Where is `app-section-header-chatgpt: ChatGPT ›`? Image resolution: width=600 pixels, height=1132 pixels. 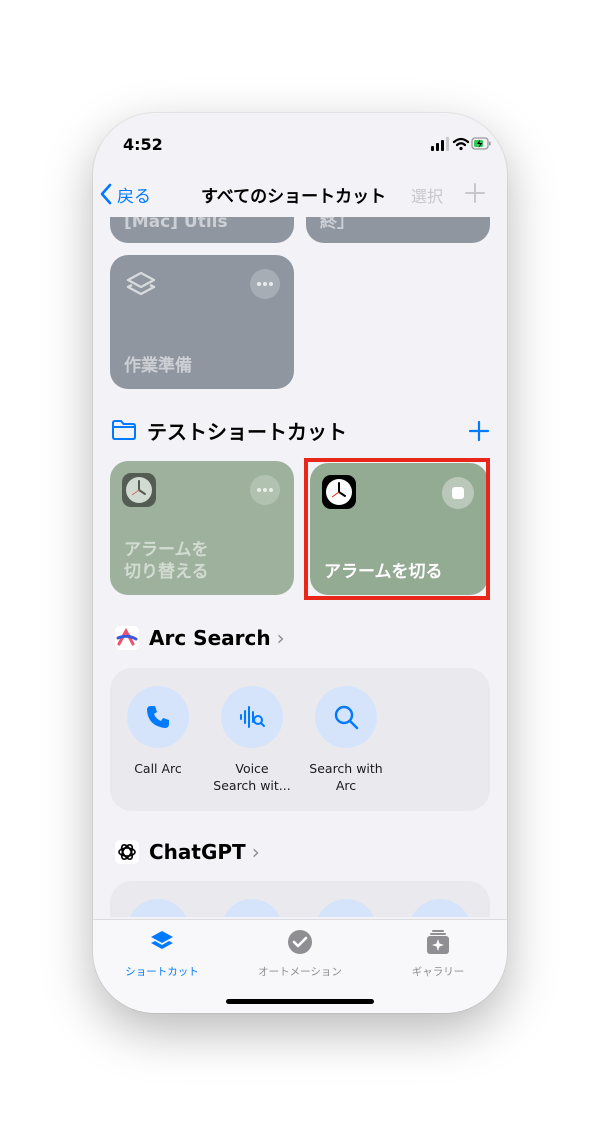 app-section-header-chatgpt: ChatGPT › is located at coordinates (187, 852).